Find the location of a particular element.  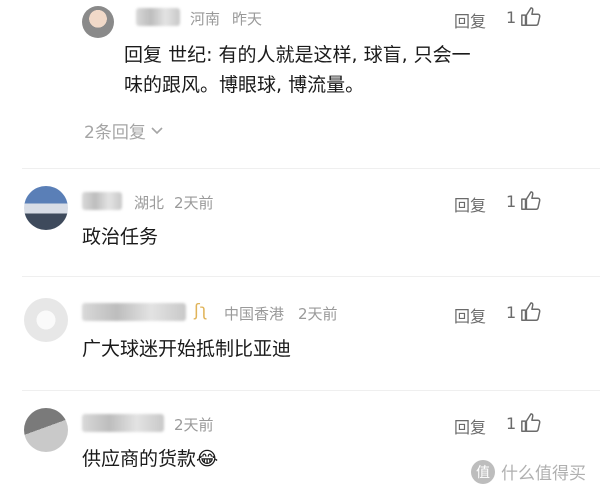

comment-text: 供应商的货款😂 is located at coordinates (150, 459).